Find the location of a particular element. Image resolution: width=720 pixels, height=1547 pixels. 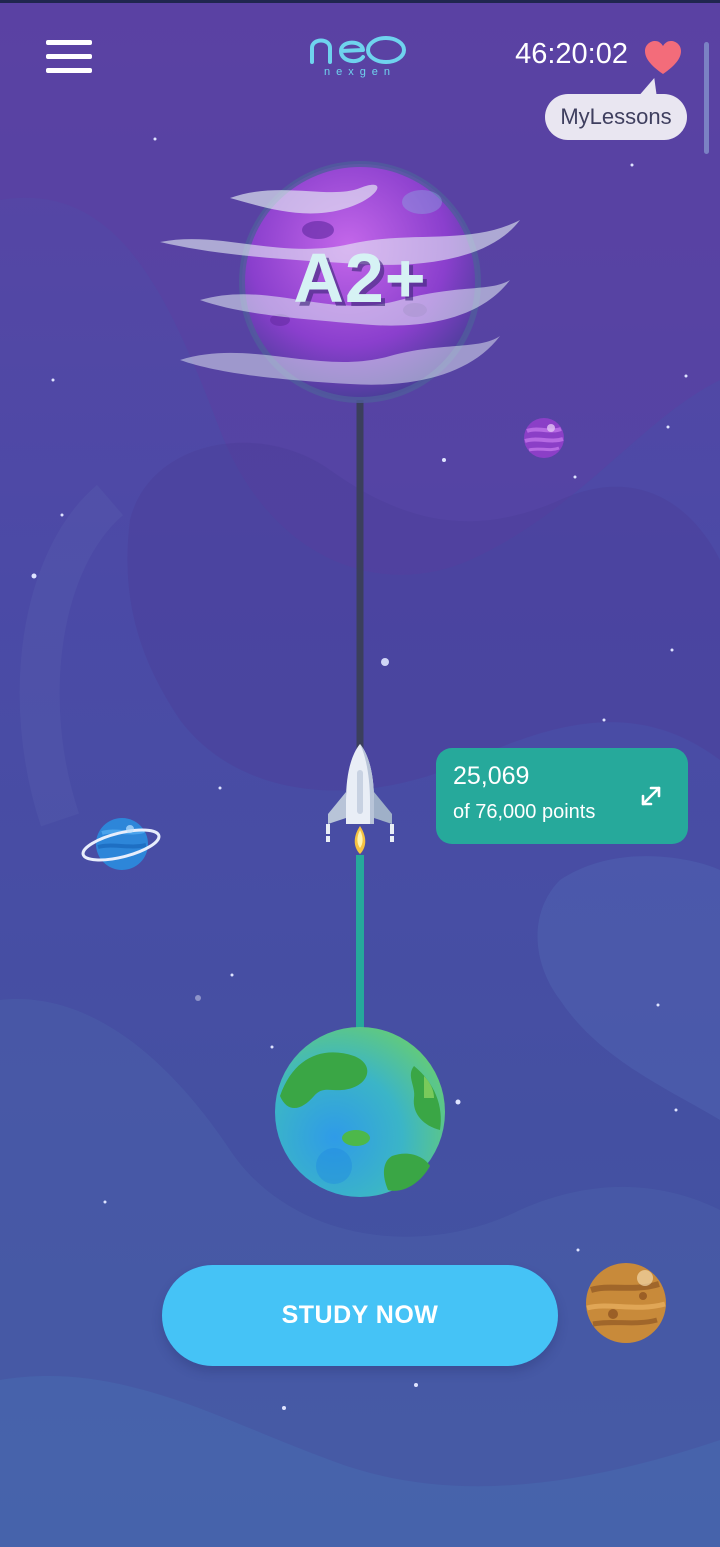

points-total-label: of 76,000 points is located at coordinates (524, 812).